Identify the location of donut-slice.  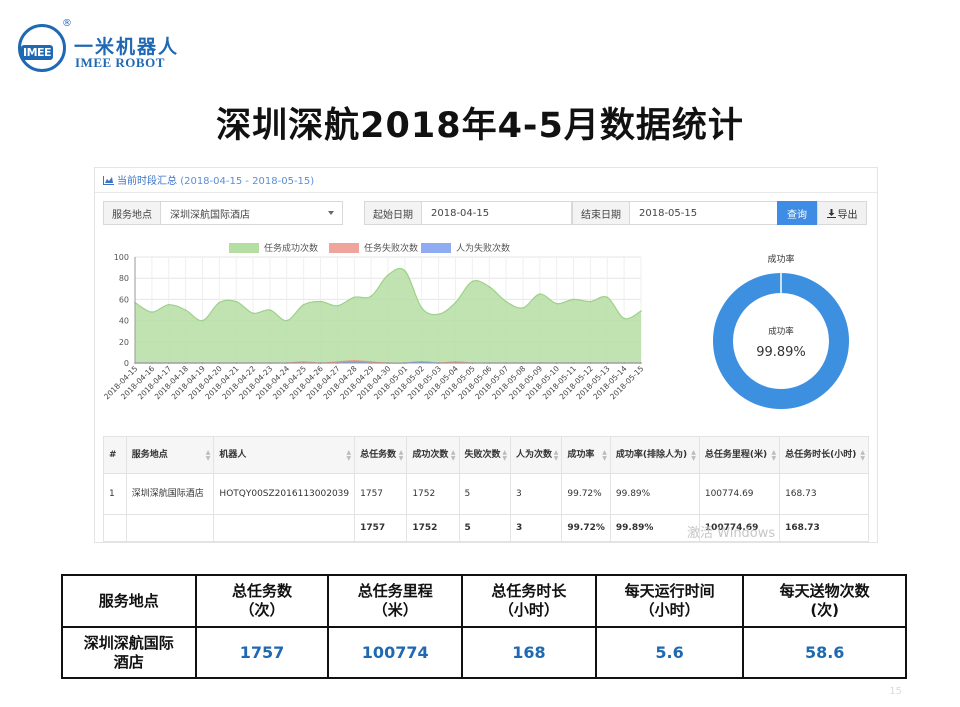
(781, 341).